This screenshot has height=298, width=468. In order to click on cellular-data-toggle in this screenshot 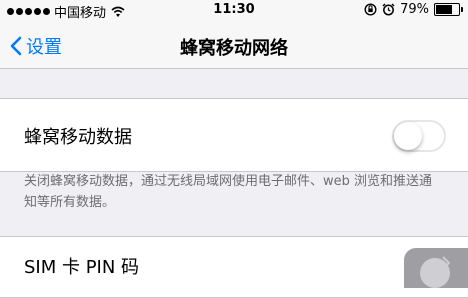, I will do `click(419, 136)`.